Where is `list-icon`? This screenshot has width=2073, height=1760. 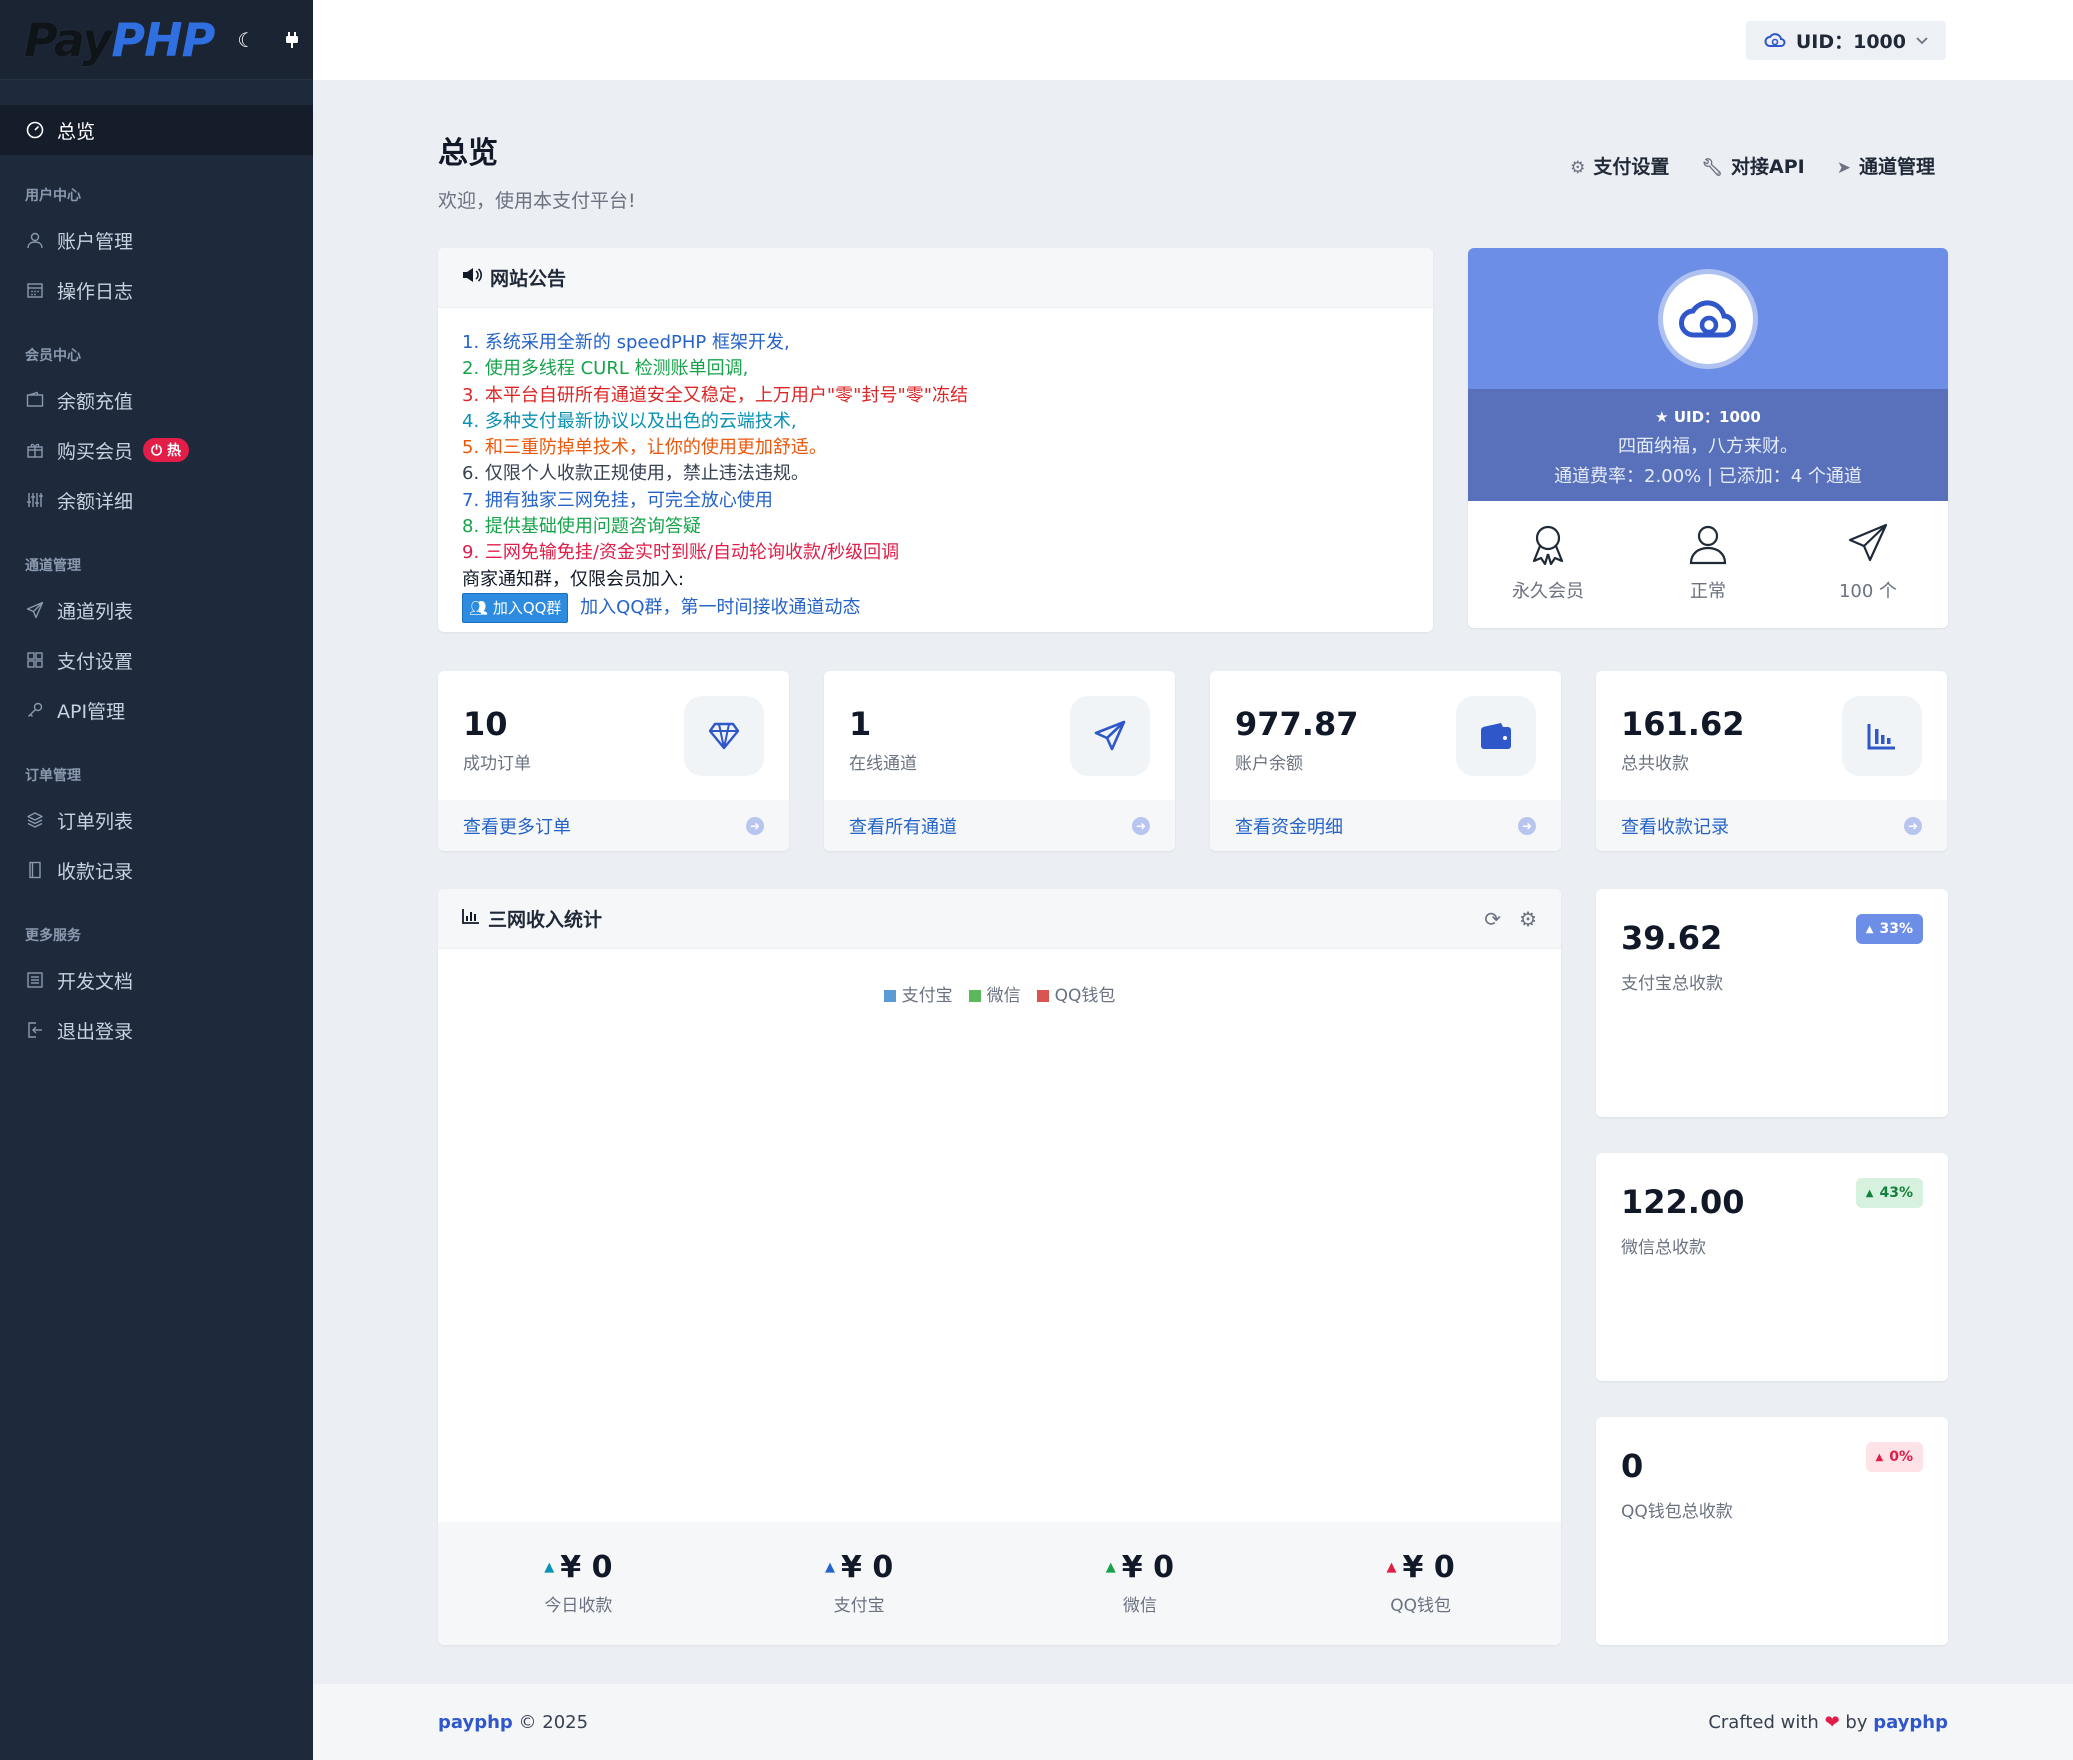
list-icon is located at coordinates (35, 980).